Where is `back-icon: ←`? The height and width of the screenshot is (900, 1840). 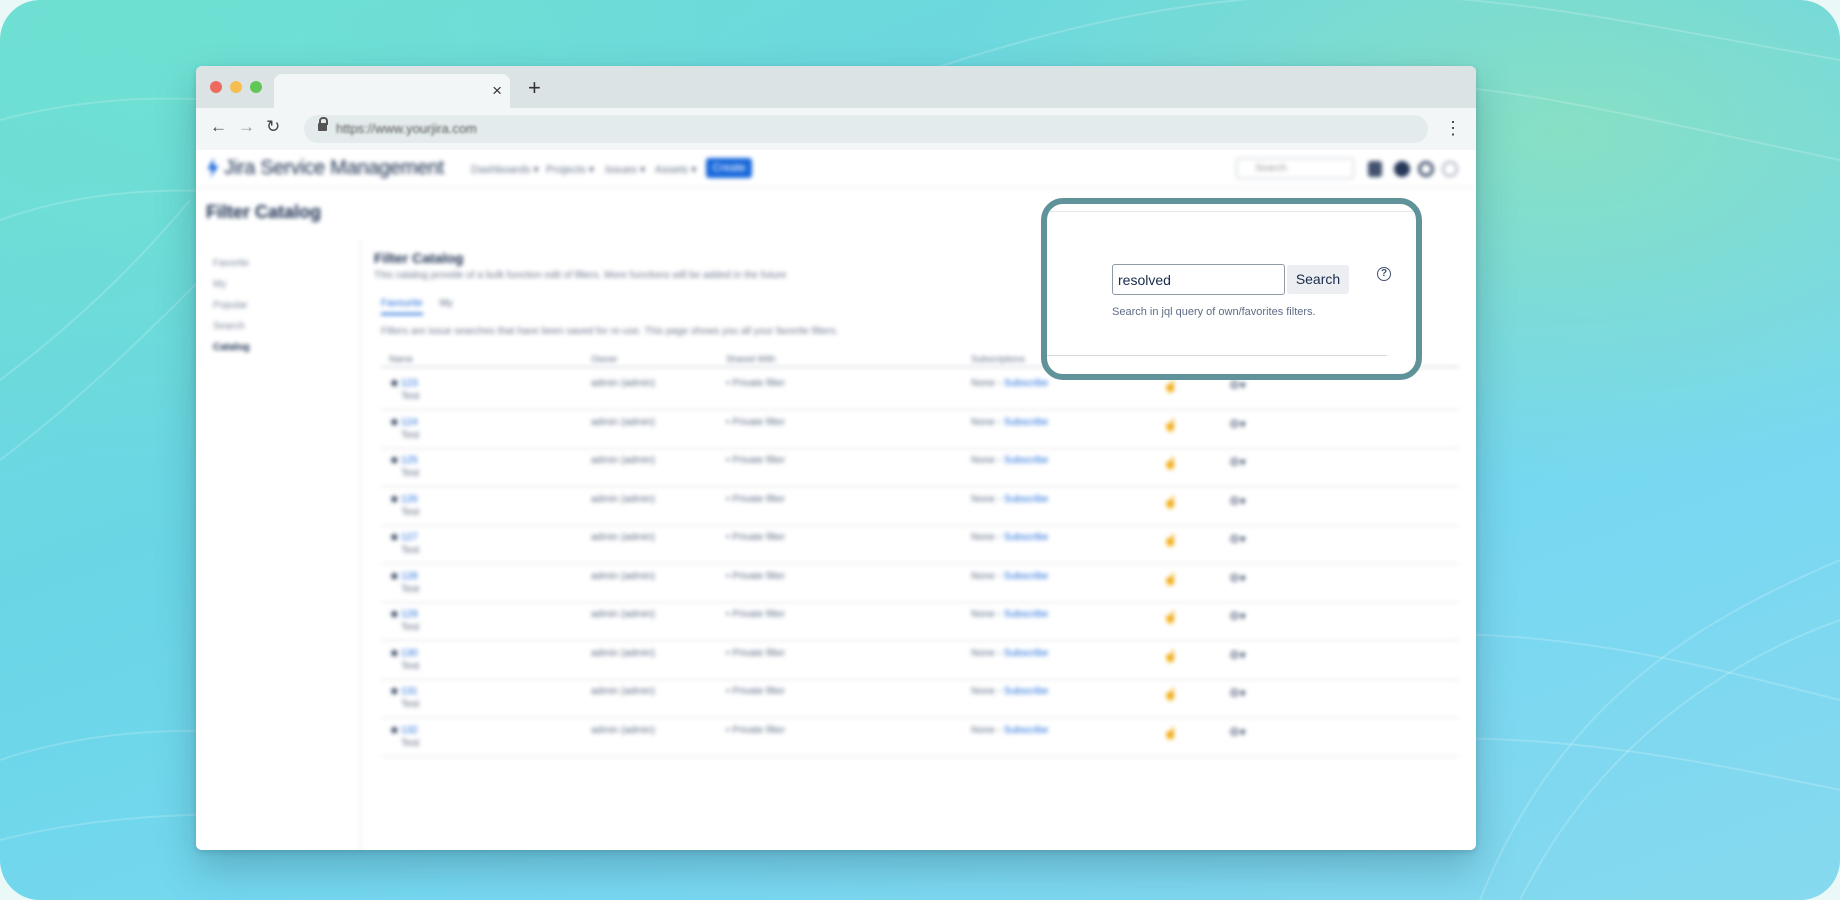
back-icon: ← is located at coordinates (218, 127).